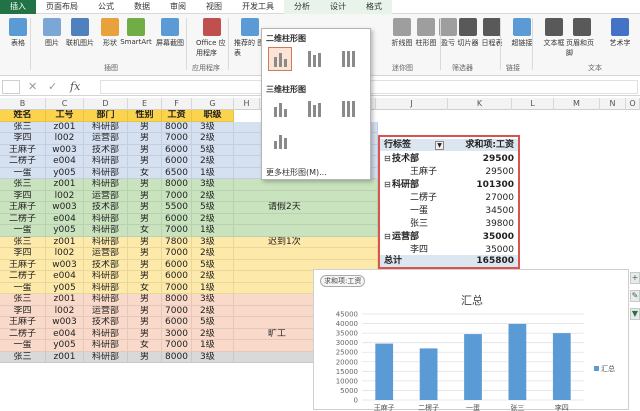  Describe the element at coordinates (449, 172) in the screenshot. I see `pivot-item-row: 王麻子 29500` at that location.